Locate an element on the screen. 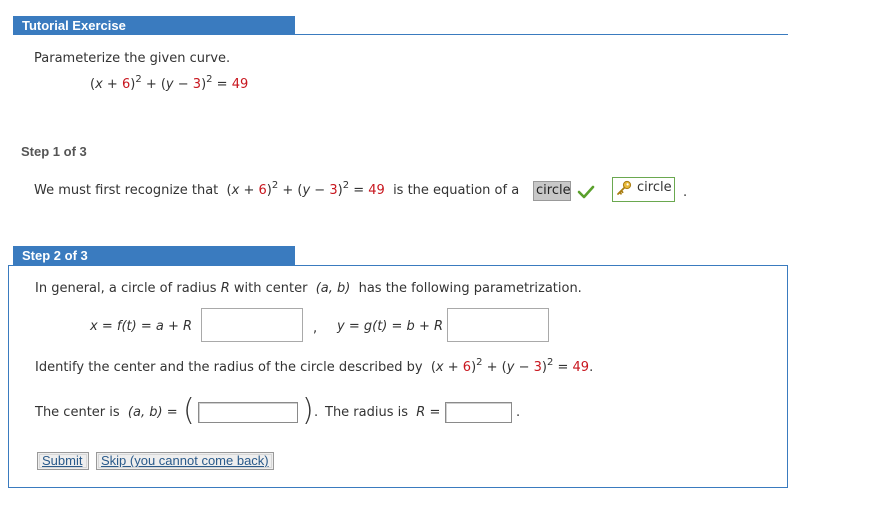 The image size is (890, 511). radius-label: The radius is R = is located at coordinates (383, 412).